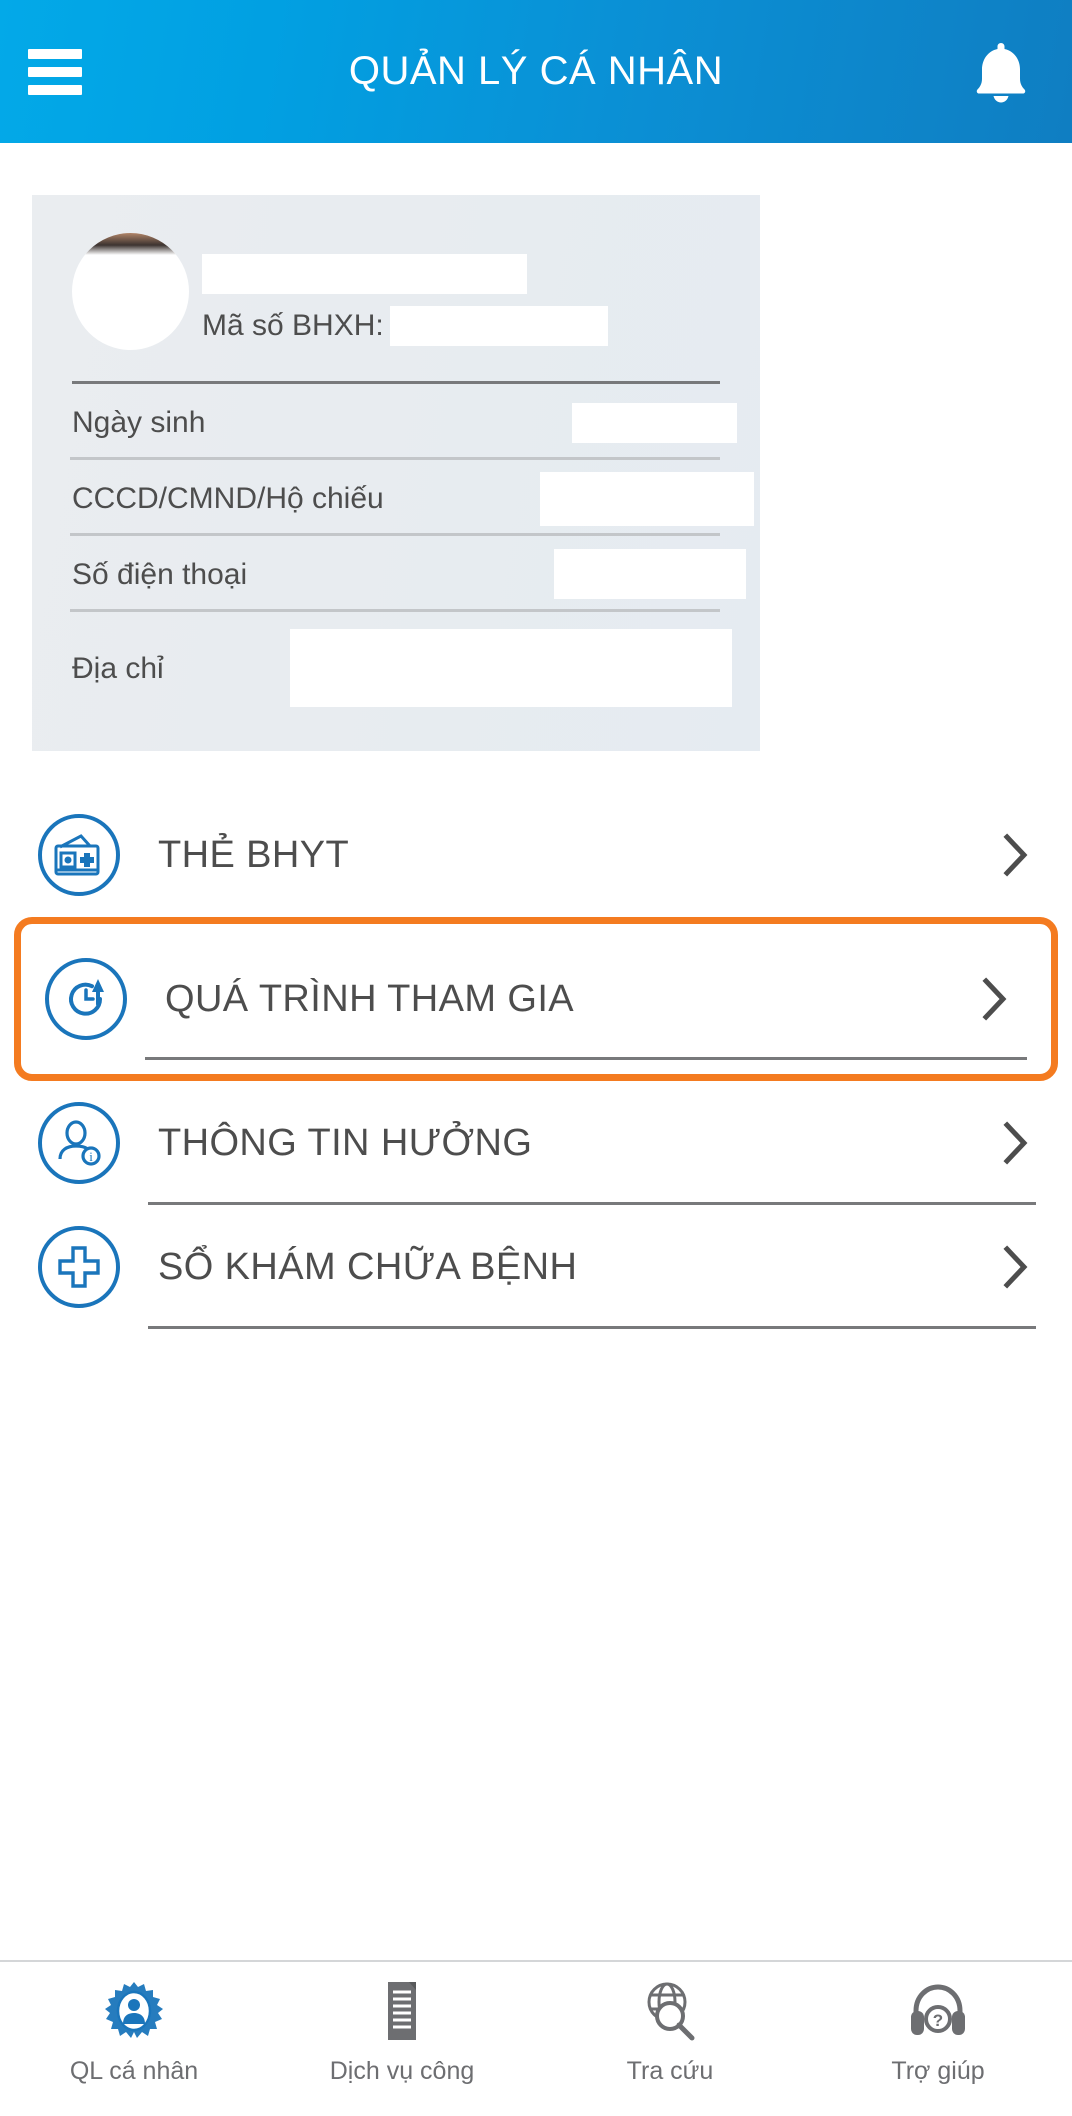 Image resolution: width=1072 pixels, height=2116 pixels. Describe the element at coordinates (130, 244) in the screenshot. I see `avatar-image` at that location.